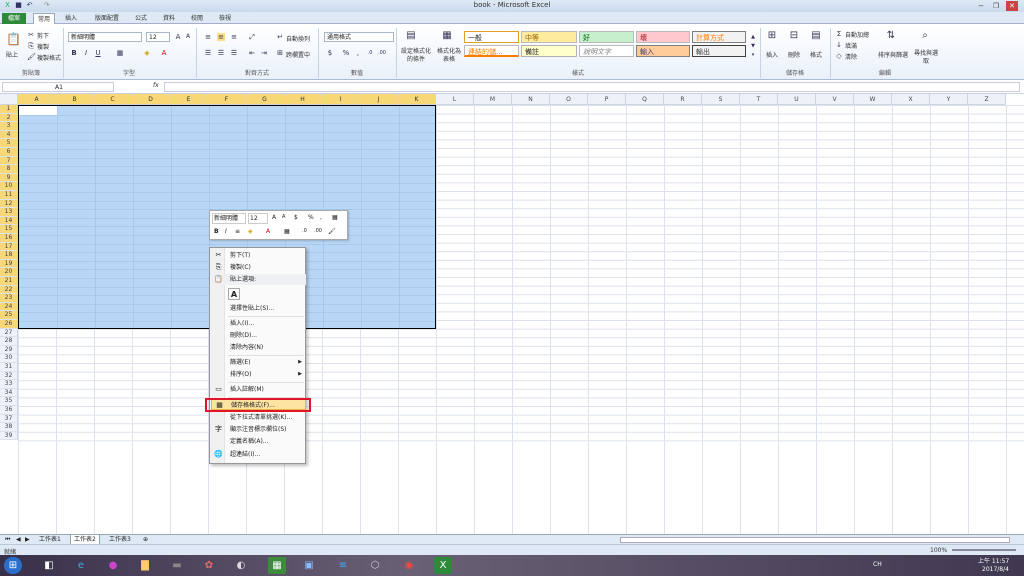 This screenshot has height=576, width=1024. I want to click on delete-cells-button: 刪除, so click(794, 54).